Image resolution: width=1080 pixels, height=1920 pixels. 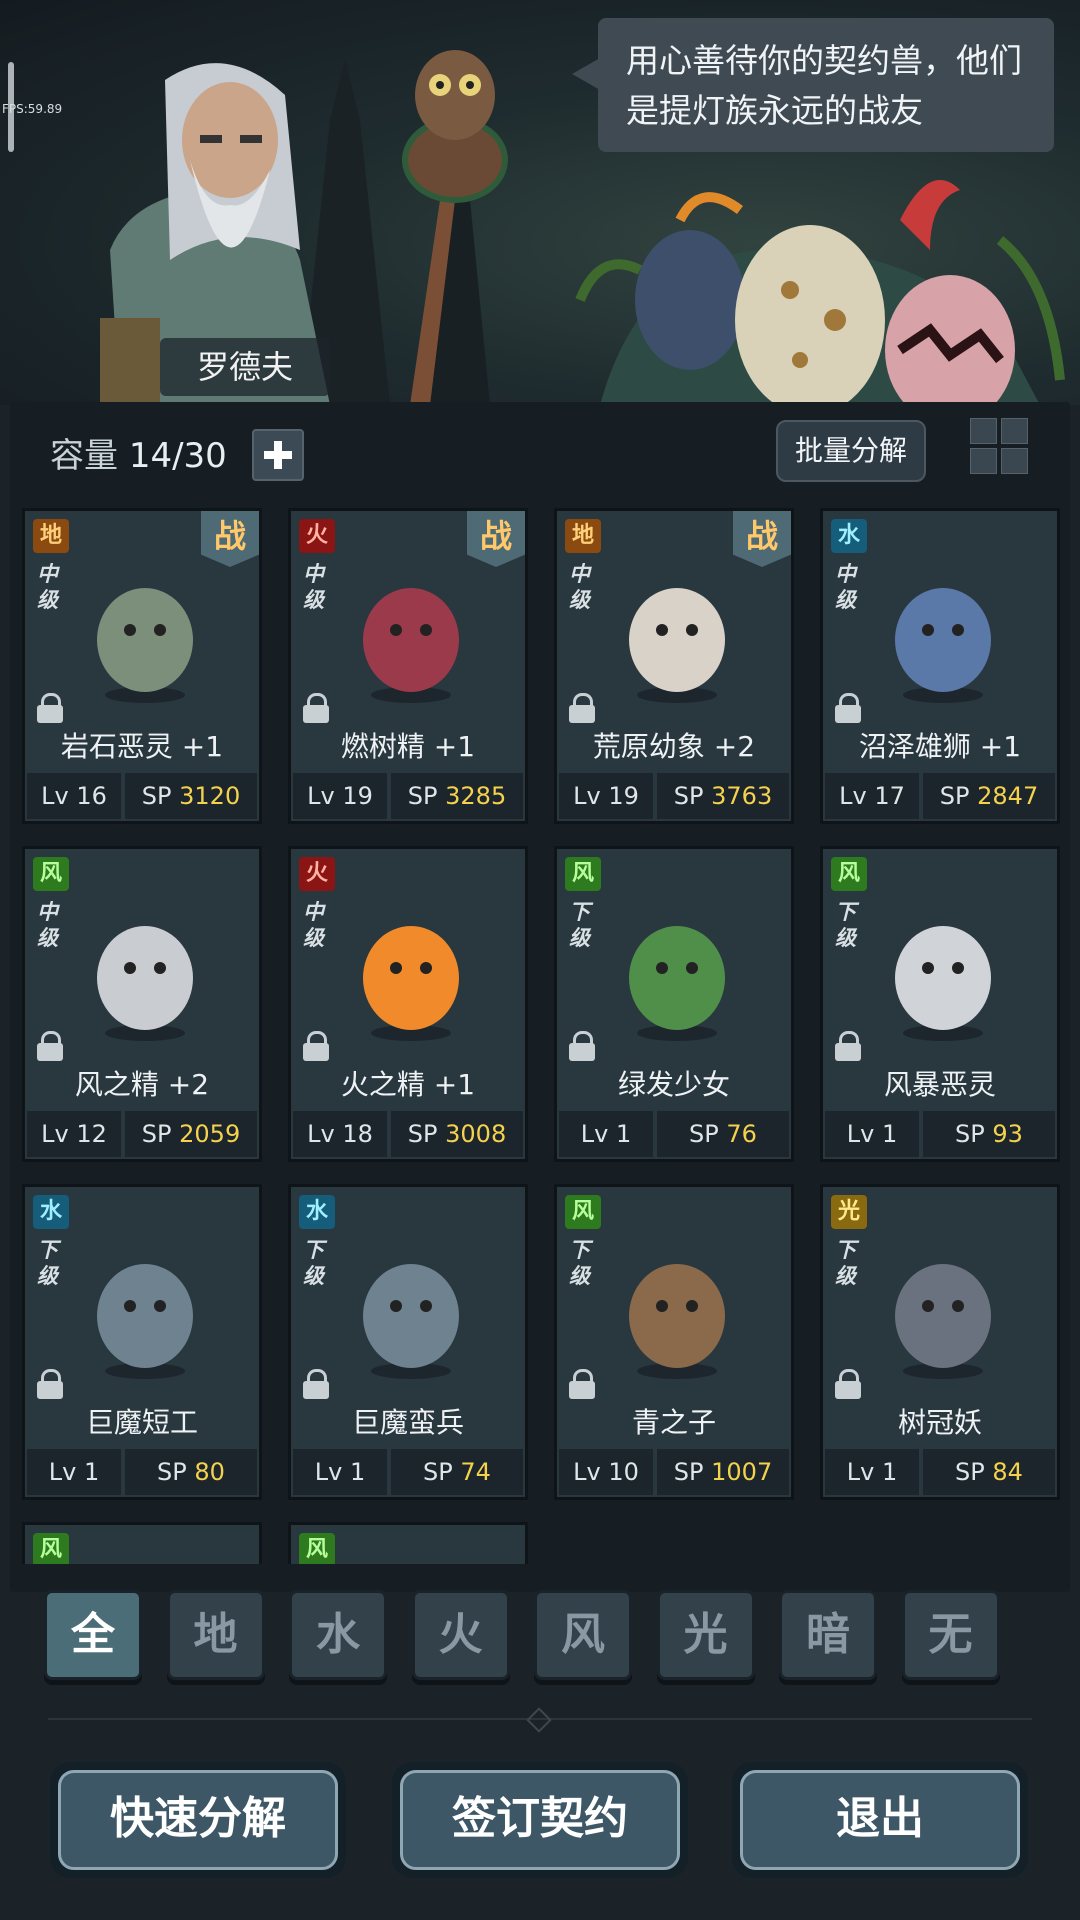 I want to click on pet-stats: Lv 1 SP 74, so click(x=408, y=1472).